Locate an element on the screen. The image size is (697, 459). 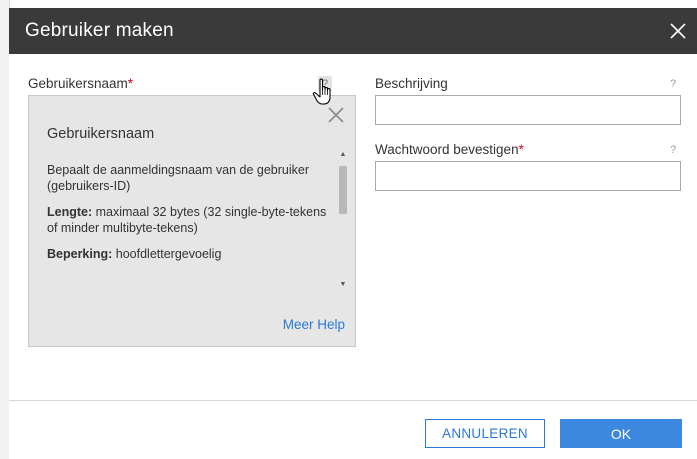
ok-button: OK is located at coordinates (621, 433).